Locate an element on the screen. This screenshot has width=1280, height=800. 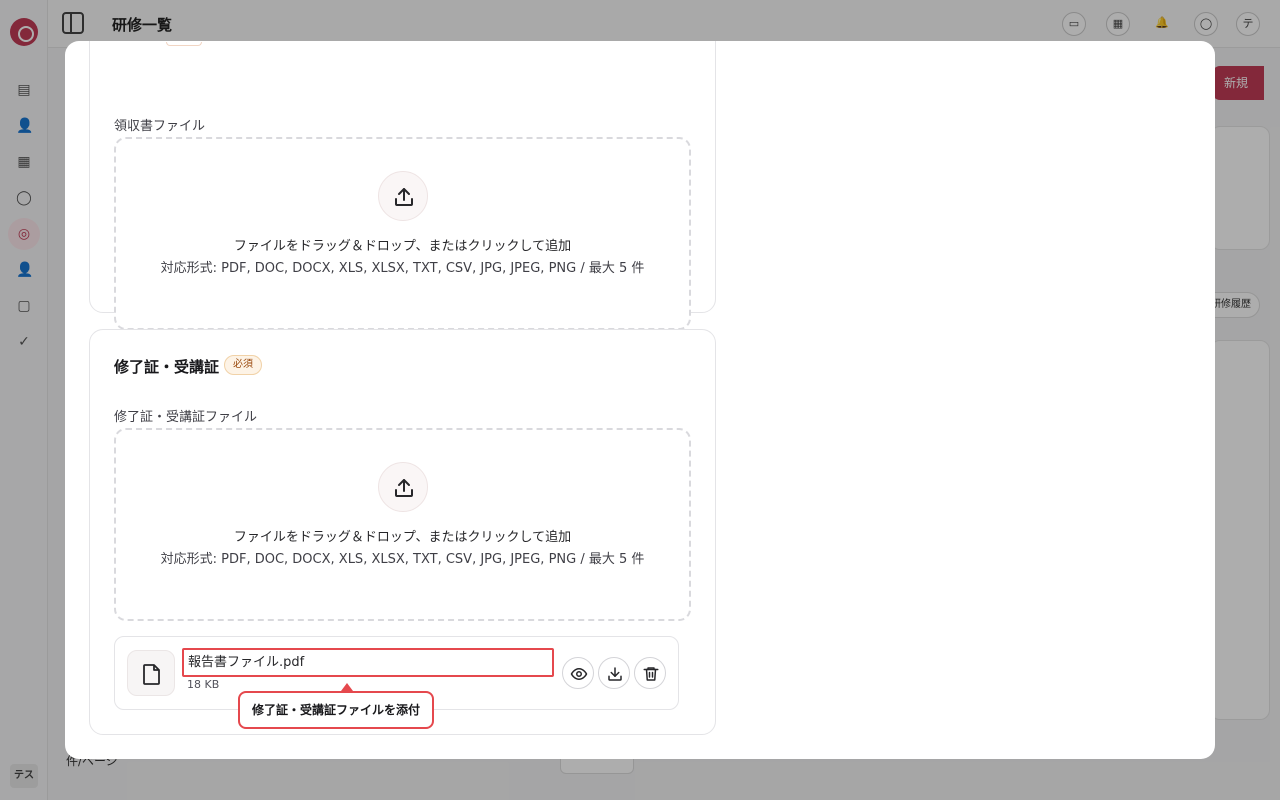
download-button is located at coordinates (614, 673).